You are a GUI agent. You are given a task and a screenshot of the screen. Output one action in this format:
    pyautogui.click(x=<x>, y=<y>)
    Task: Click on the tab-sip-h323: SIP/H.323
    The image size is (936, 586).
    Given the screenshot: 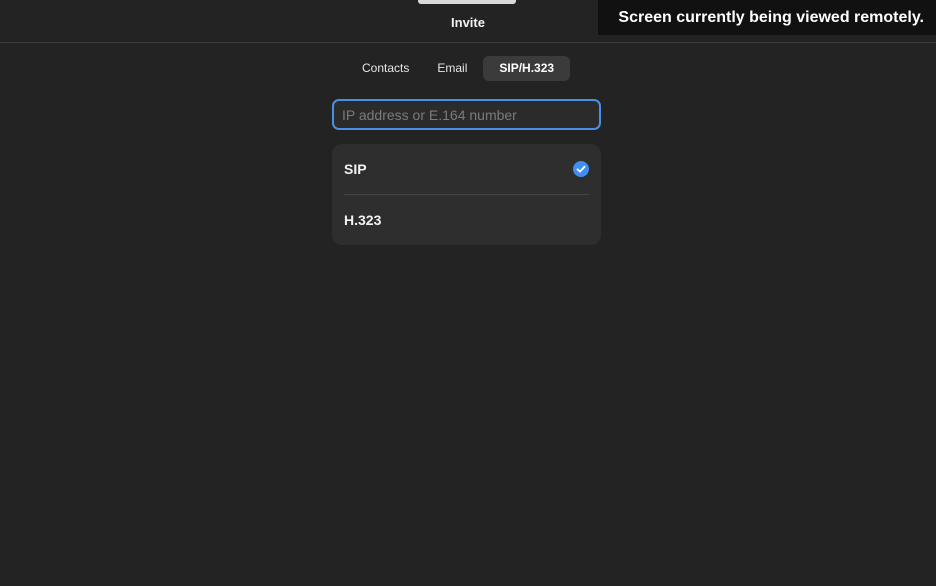 What is the action you would take?
    pyautogui.click(x=527, y=68)
    